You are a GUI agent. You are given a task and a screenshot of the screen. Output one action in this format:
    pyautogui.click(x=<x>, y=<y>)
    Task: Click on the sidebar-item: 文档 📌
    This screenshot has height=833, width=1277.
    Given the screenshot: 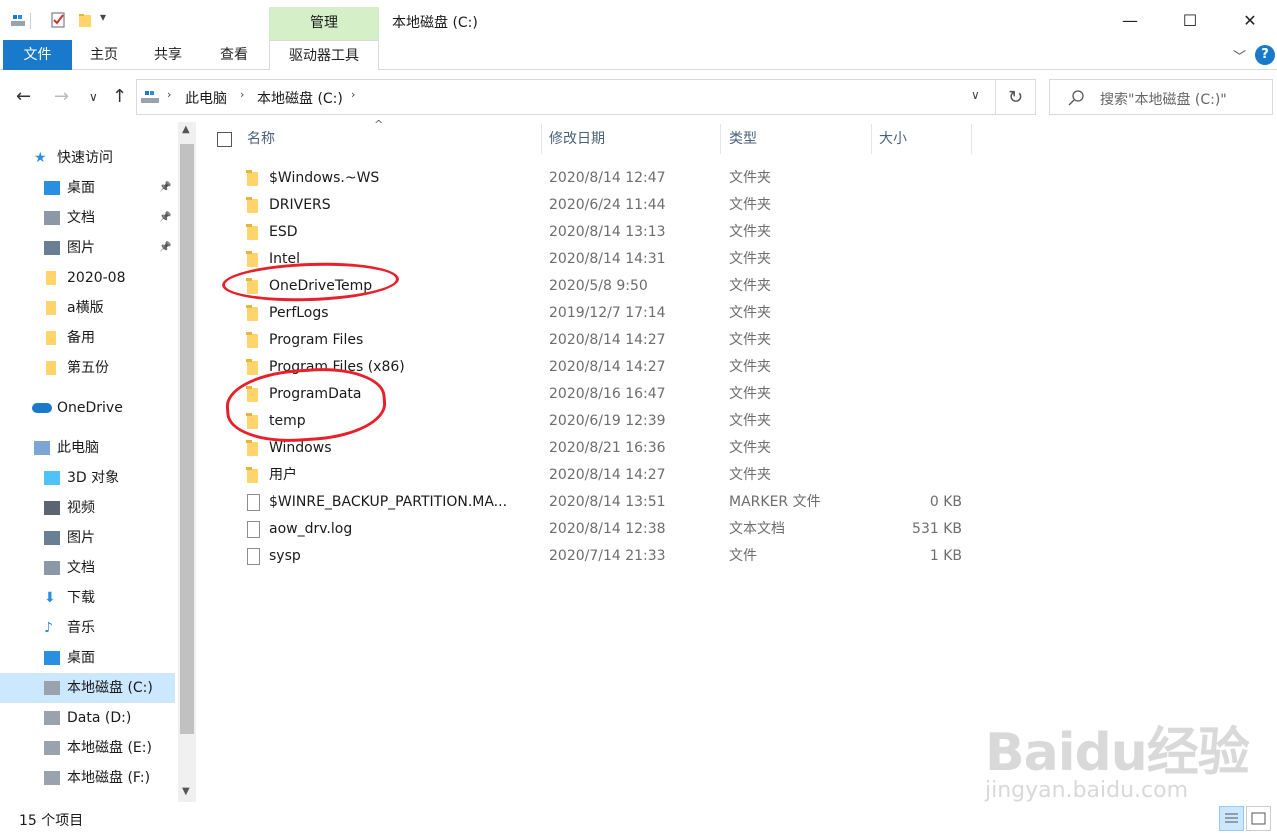 What is the action you would take?
    pyautogui.click(x=87, y=218)
    